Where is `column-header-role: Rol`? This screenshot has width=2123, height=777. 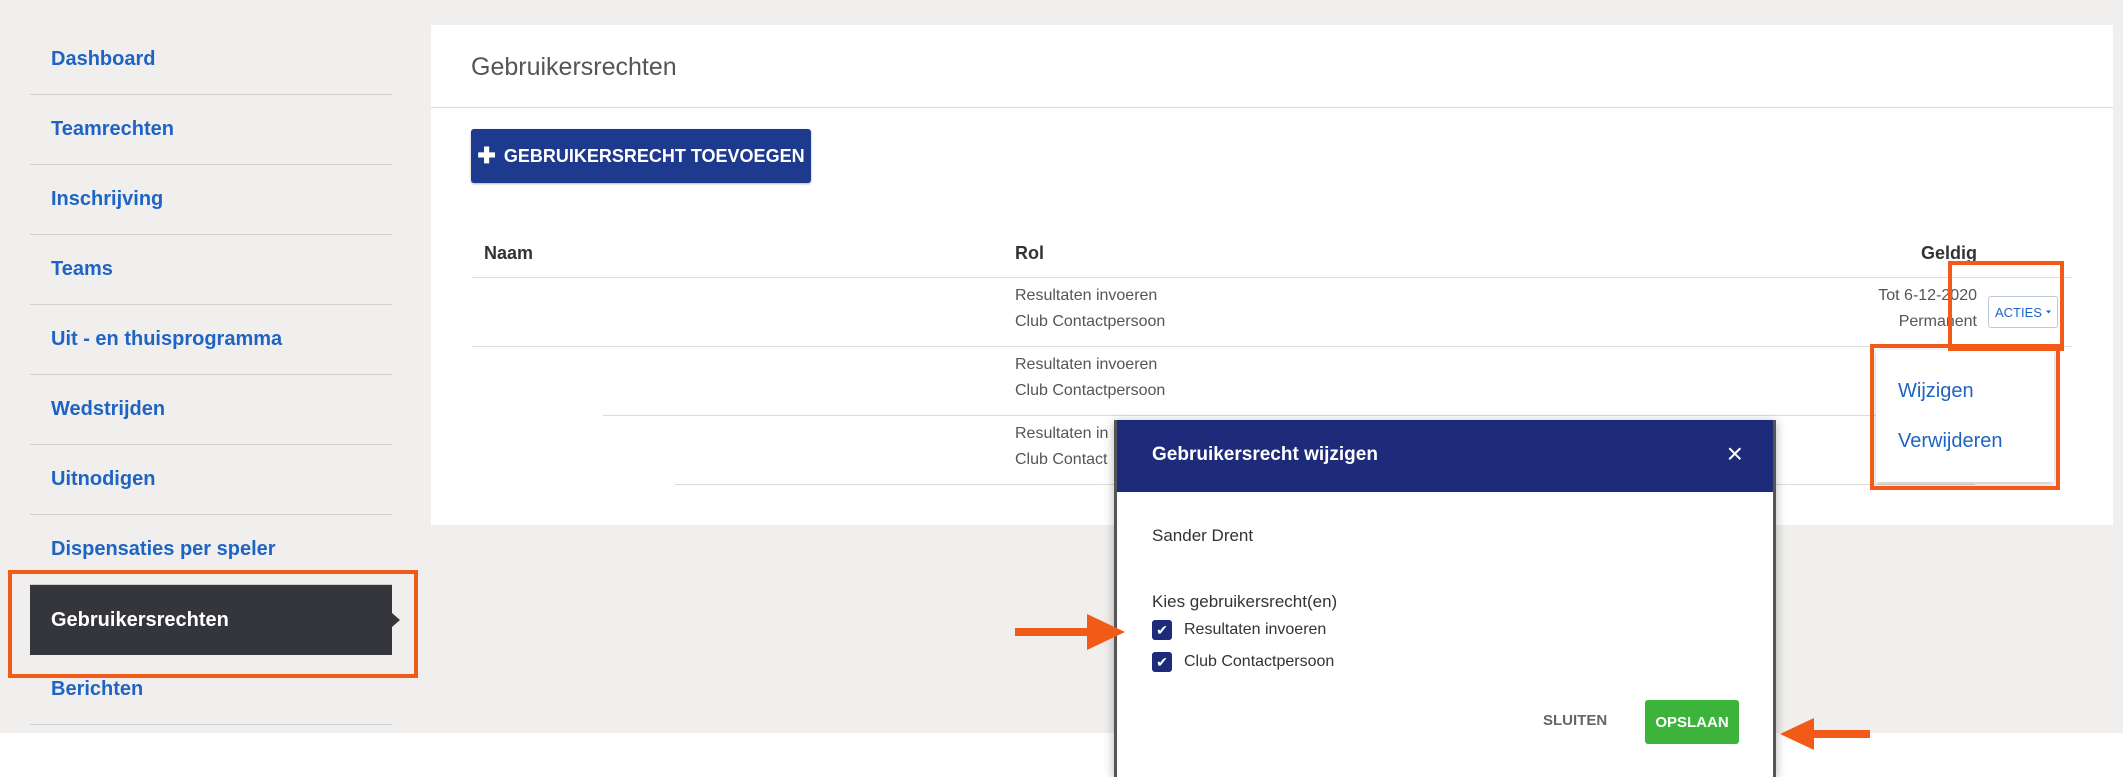
column-header-role: Rol is located at coordinates (1029, 253).